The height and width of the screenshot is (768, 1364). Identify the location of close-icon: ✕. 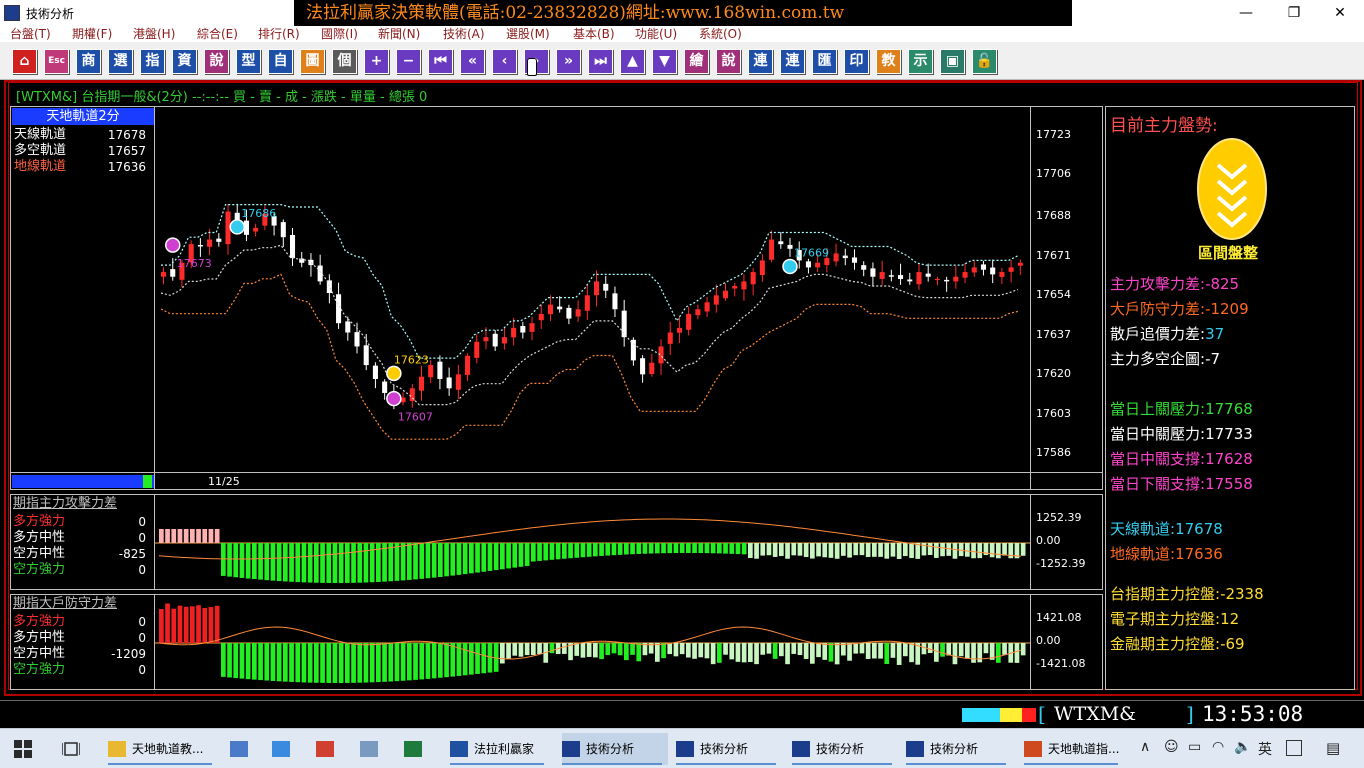
(1340, 13).